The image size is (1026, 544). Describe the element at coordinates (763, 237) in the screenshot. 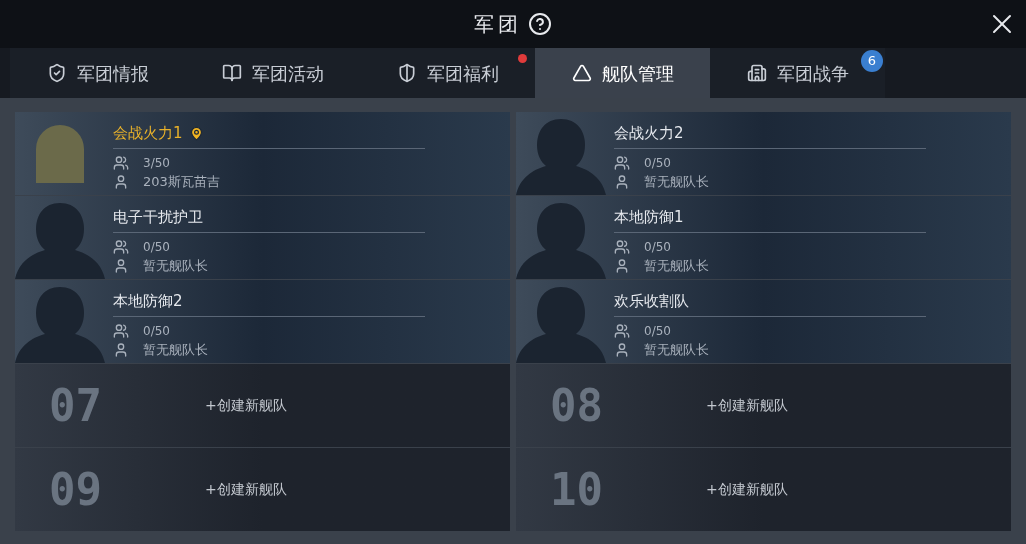

I see `fleet-card: 本地防御1 0/50 暂无舰队长` at that location.